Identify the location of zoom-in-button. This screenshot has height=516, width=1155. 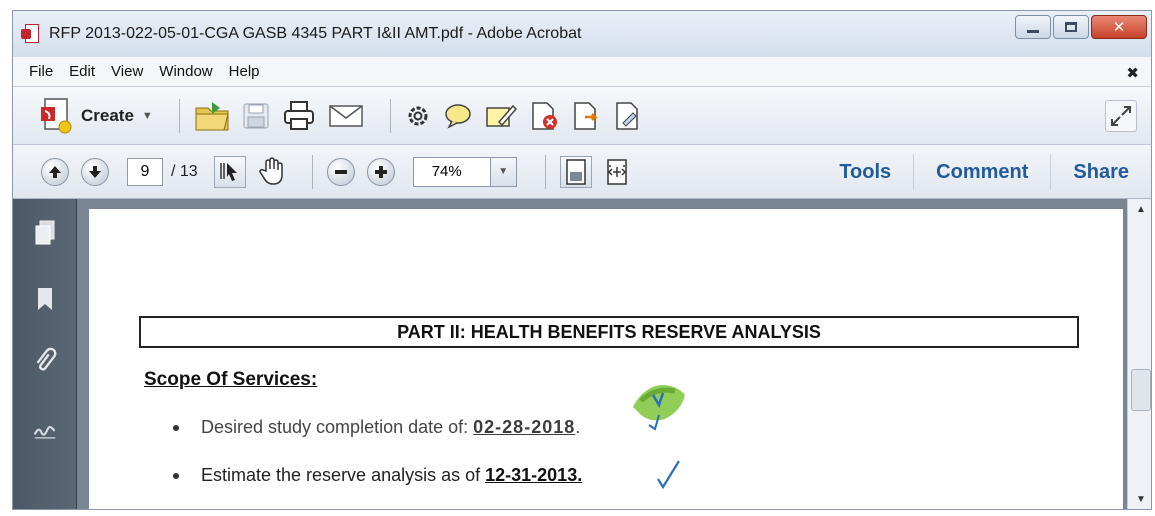
(380, 171).